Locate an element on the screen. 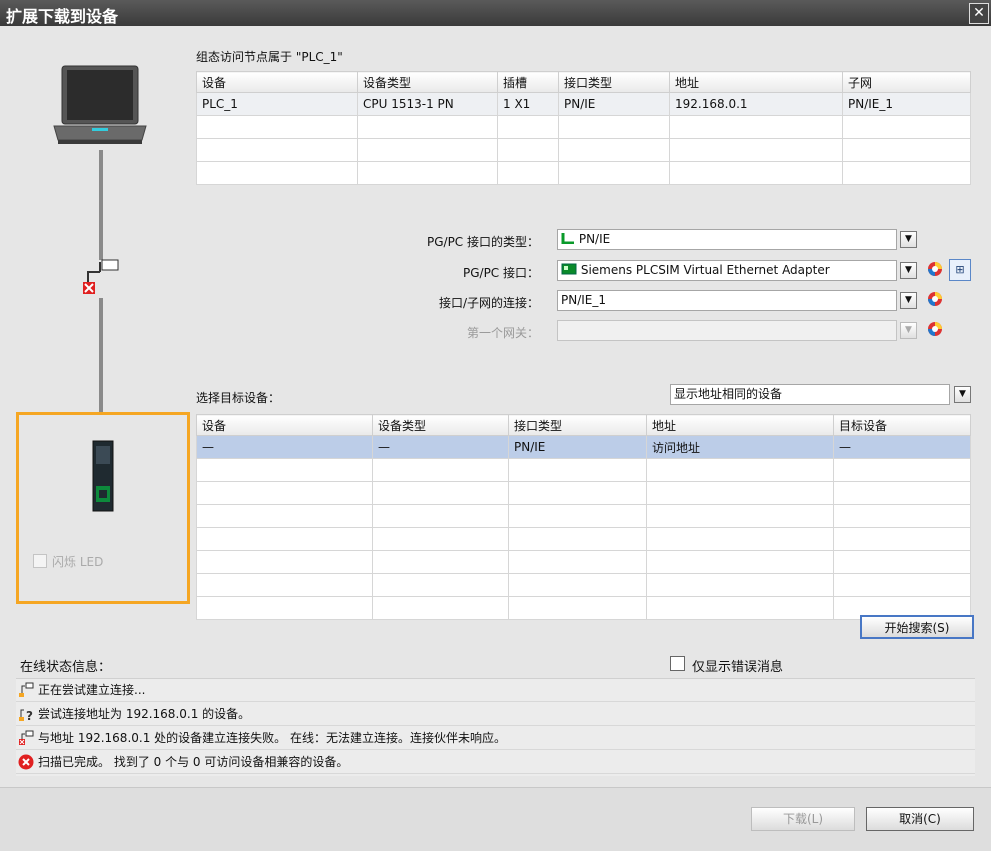 The height and width of the screenshot is (851, 991). first-gateway-select is located at coordinates (727, 330).